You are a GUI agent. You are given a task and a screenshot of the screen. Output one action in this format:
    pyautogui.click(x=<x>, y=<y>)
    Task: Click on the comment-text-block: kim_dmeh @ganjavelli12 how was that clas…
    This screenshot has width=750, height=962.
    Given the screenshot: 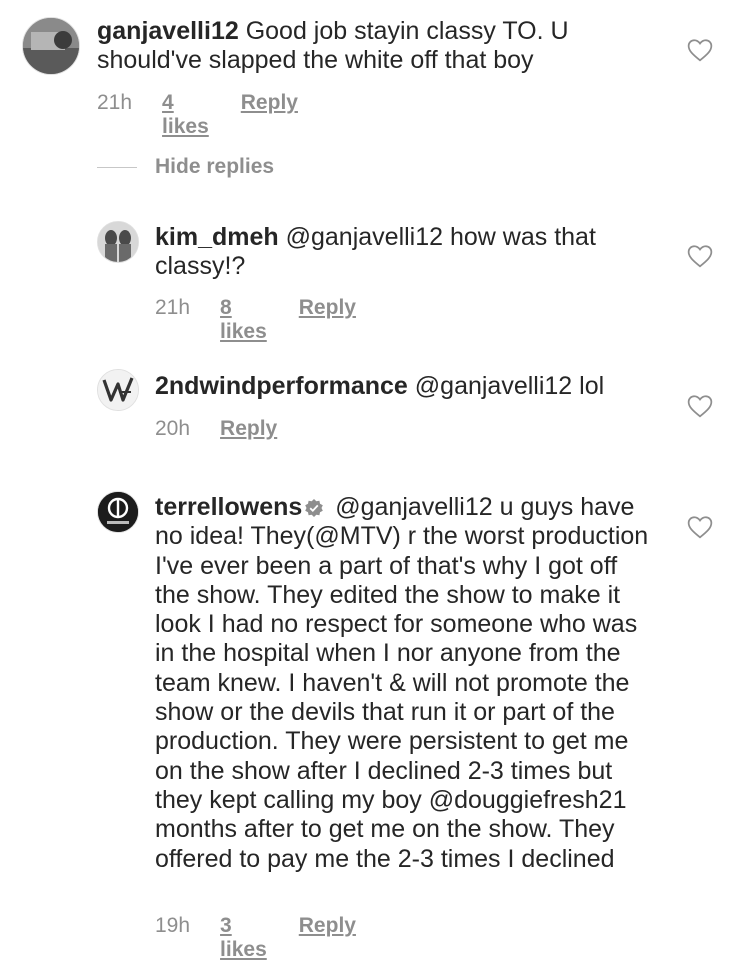 What is the action you would take?
    pyautogui.click(x=390, y=252)
    